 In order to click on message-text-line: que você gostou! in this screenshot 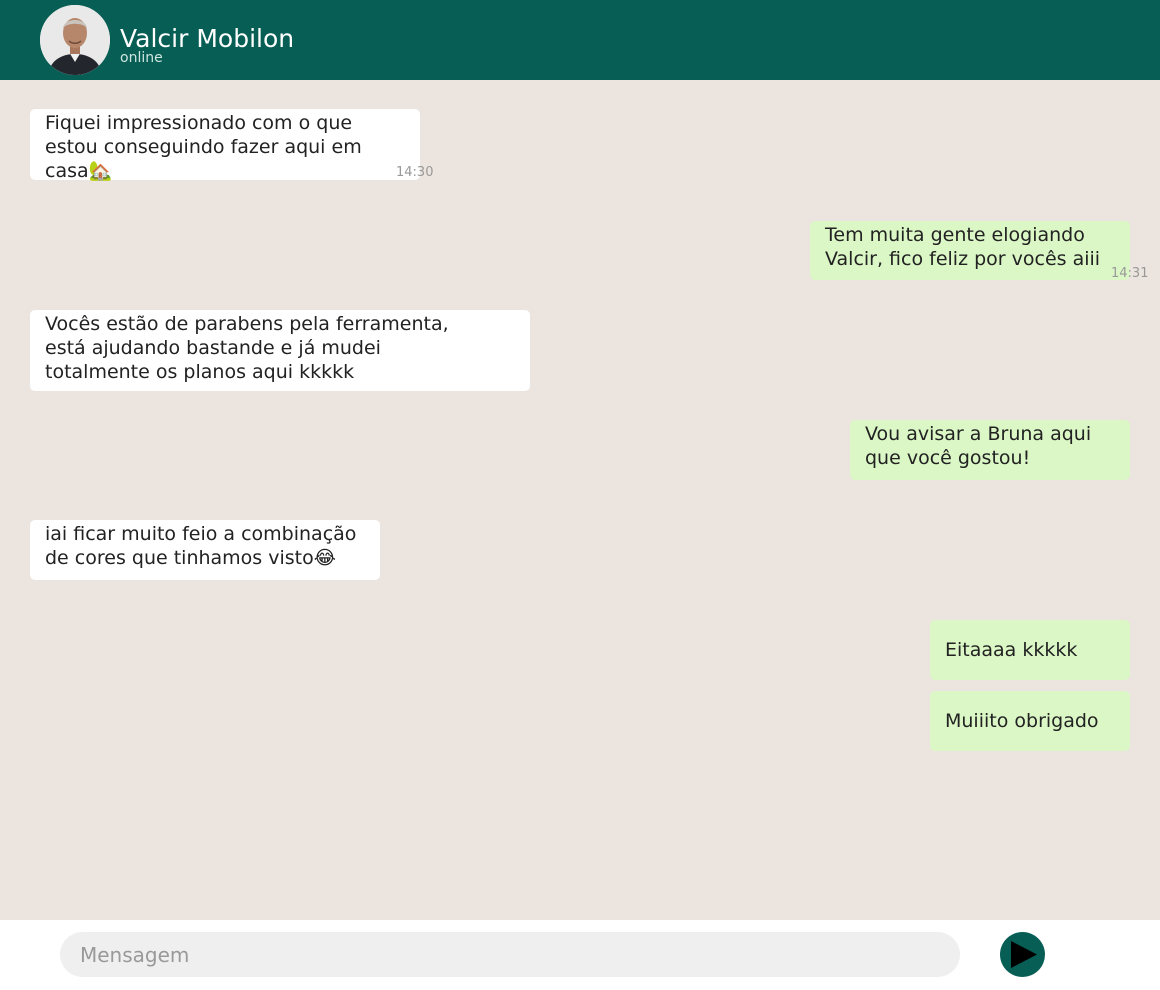, I will do `click(948, 458)`.